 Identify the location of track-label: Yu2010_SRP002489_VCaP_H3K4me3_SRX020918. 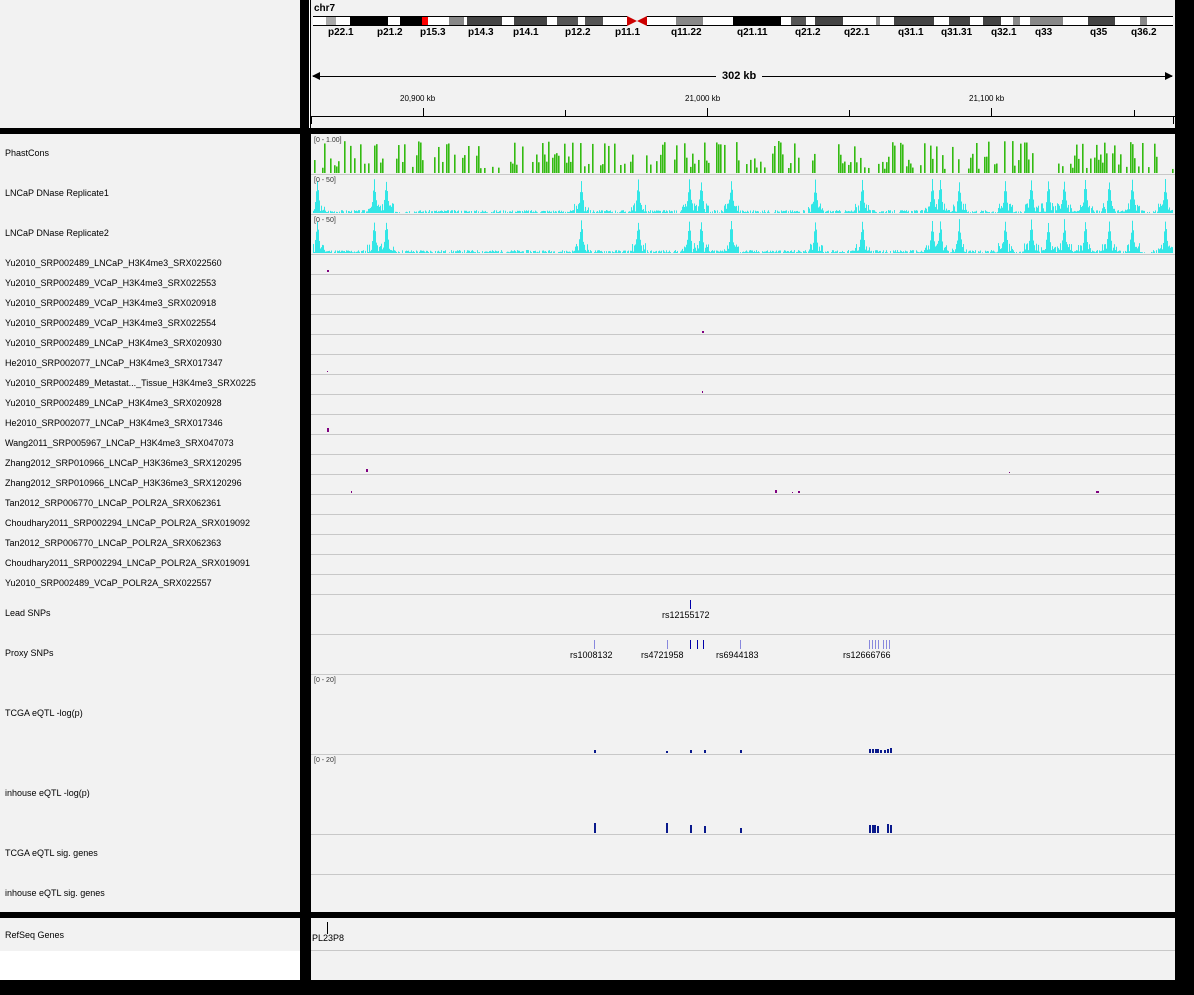
(110, 303).